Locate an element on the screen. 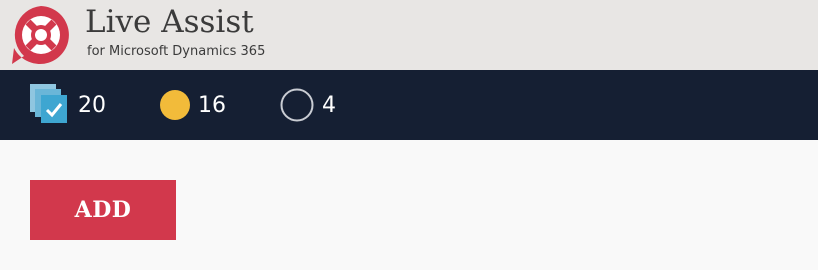 The height and width of the screenshot is (270, 818). chats-stack-icon is located at coordinates (48, 103).